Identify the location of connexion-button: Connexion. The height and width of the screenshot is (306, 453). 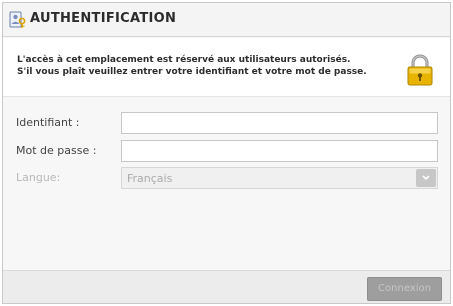
(404, 289).